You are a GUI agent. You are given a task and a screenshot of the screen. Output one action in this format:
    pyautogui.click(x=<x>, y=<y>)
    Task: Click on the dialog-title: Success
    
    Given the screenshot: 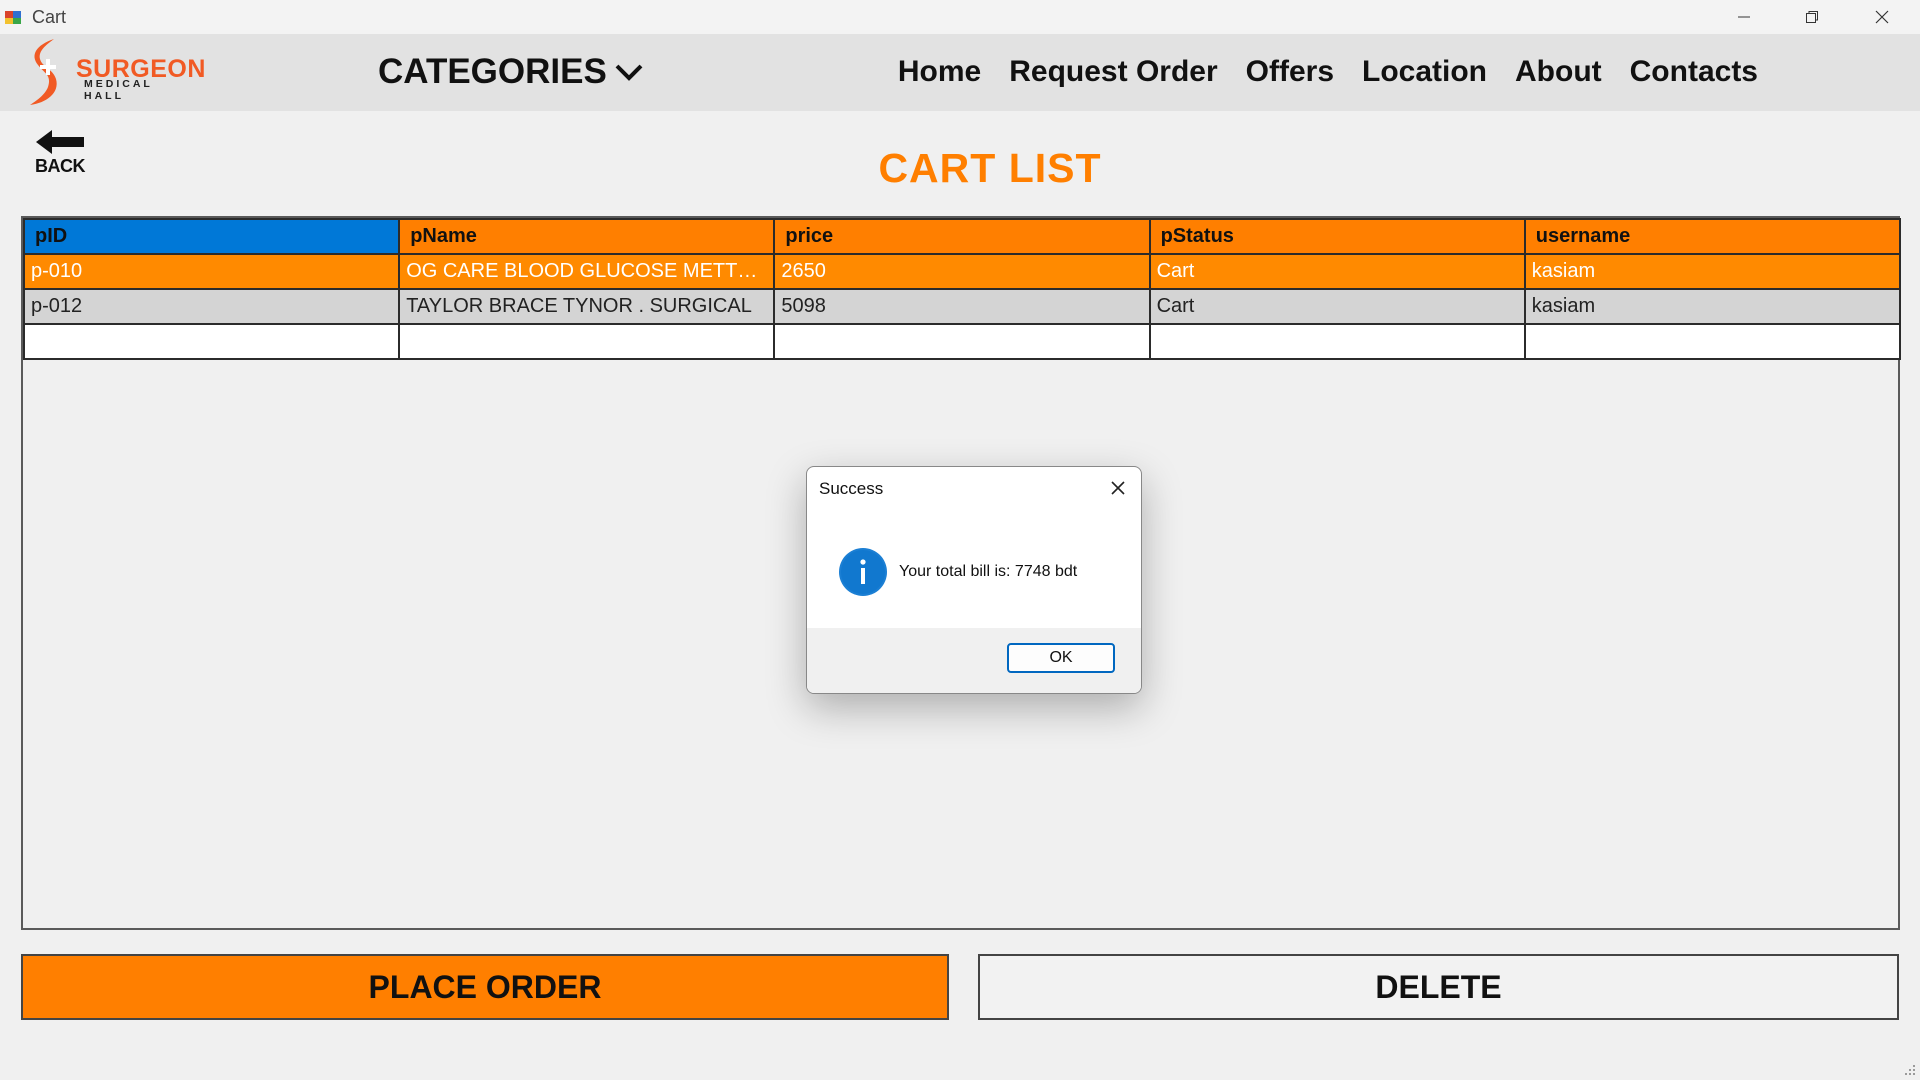 What is the action you would take?
    pyautogui.click(x=851, y=488)
    